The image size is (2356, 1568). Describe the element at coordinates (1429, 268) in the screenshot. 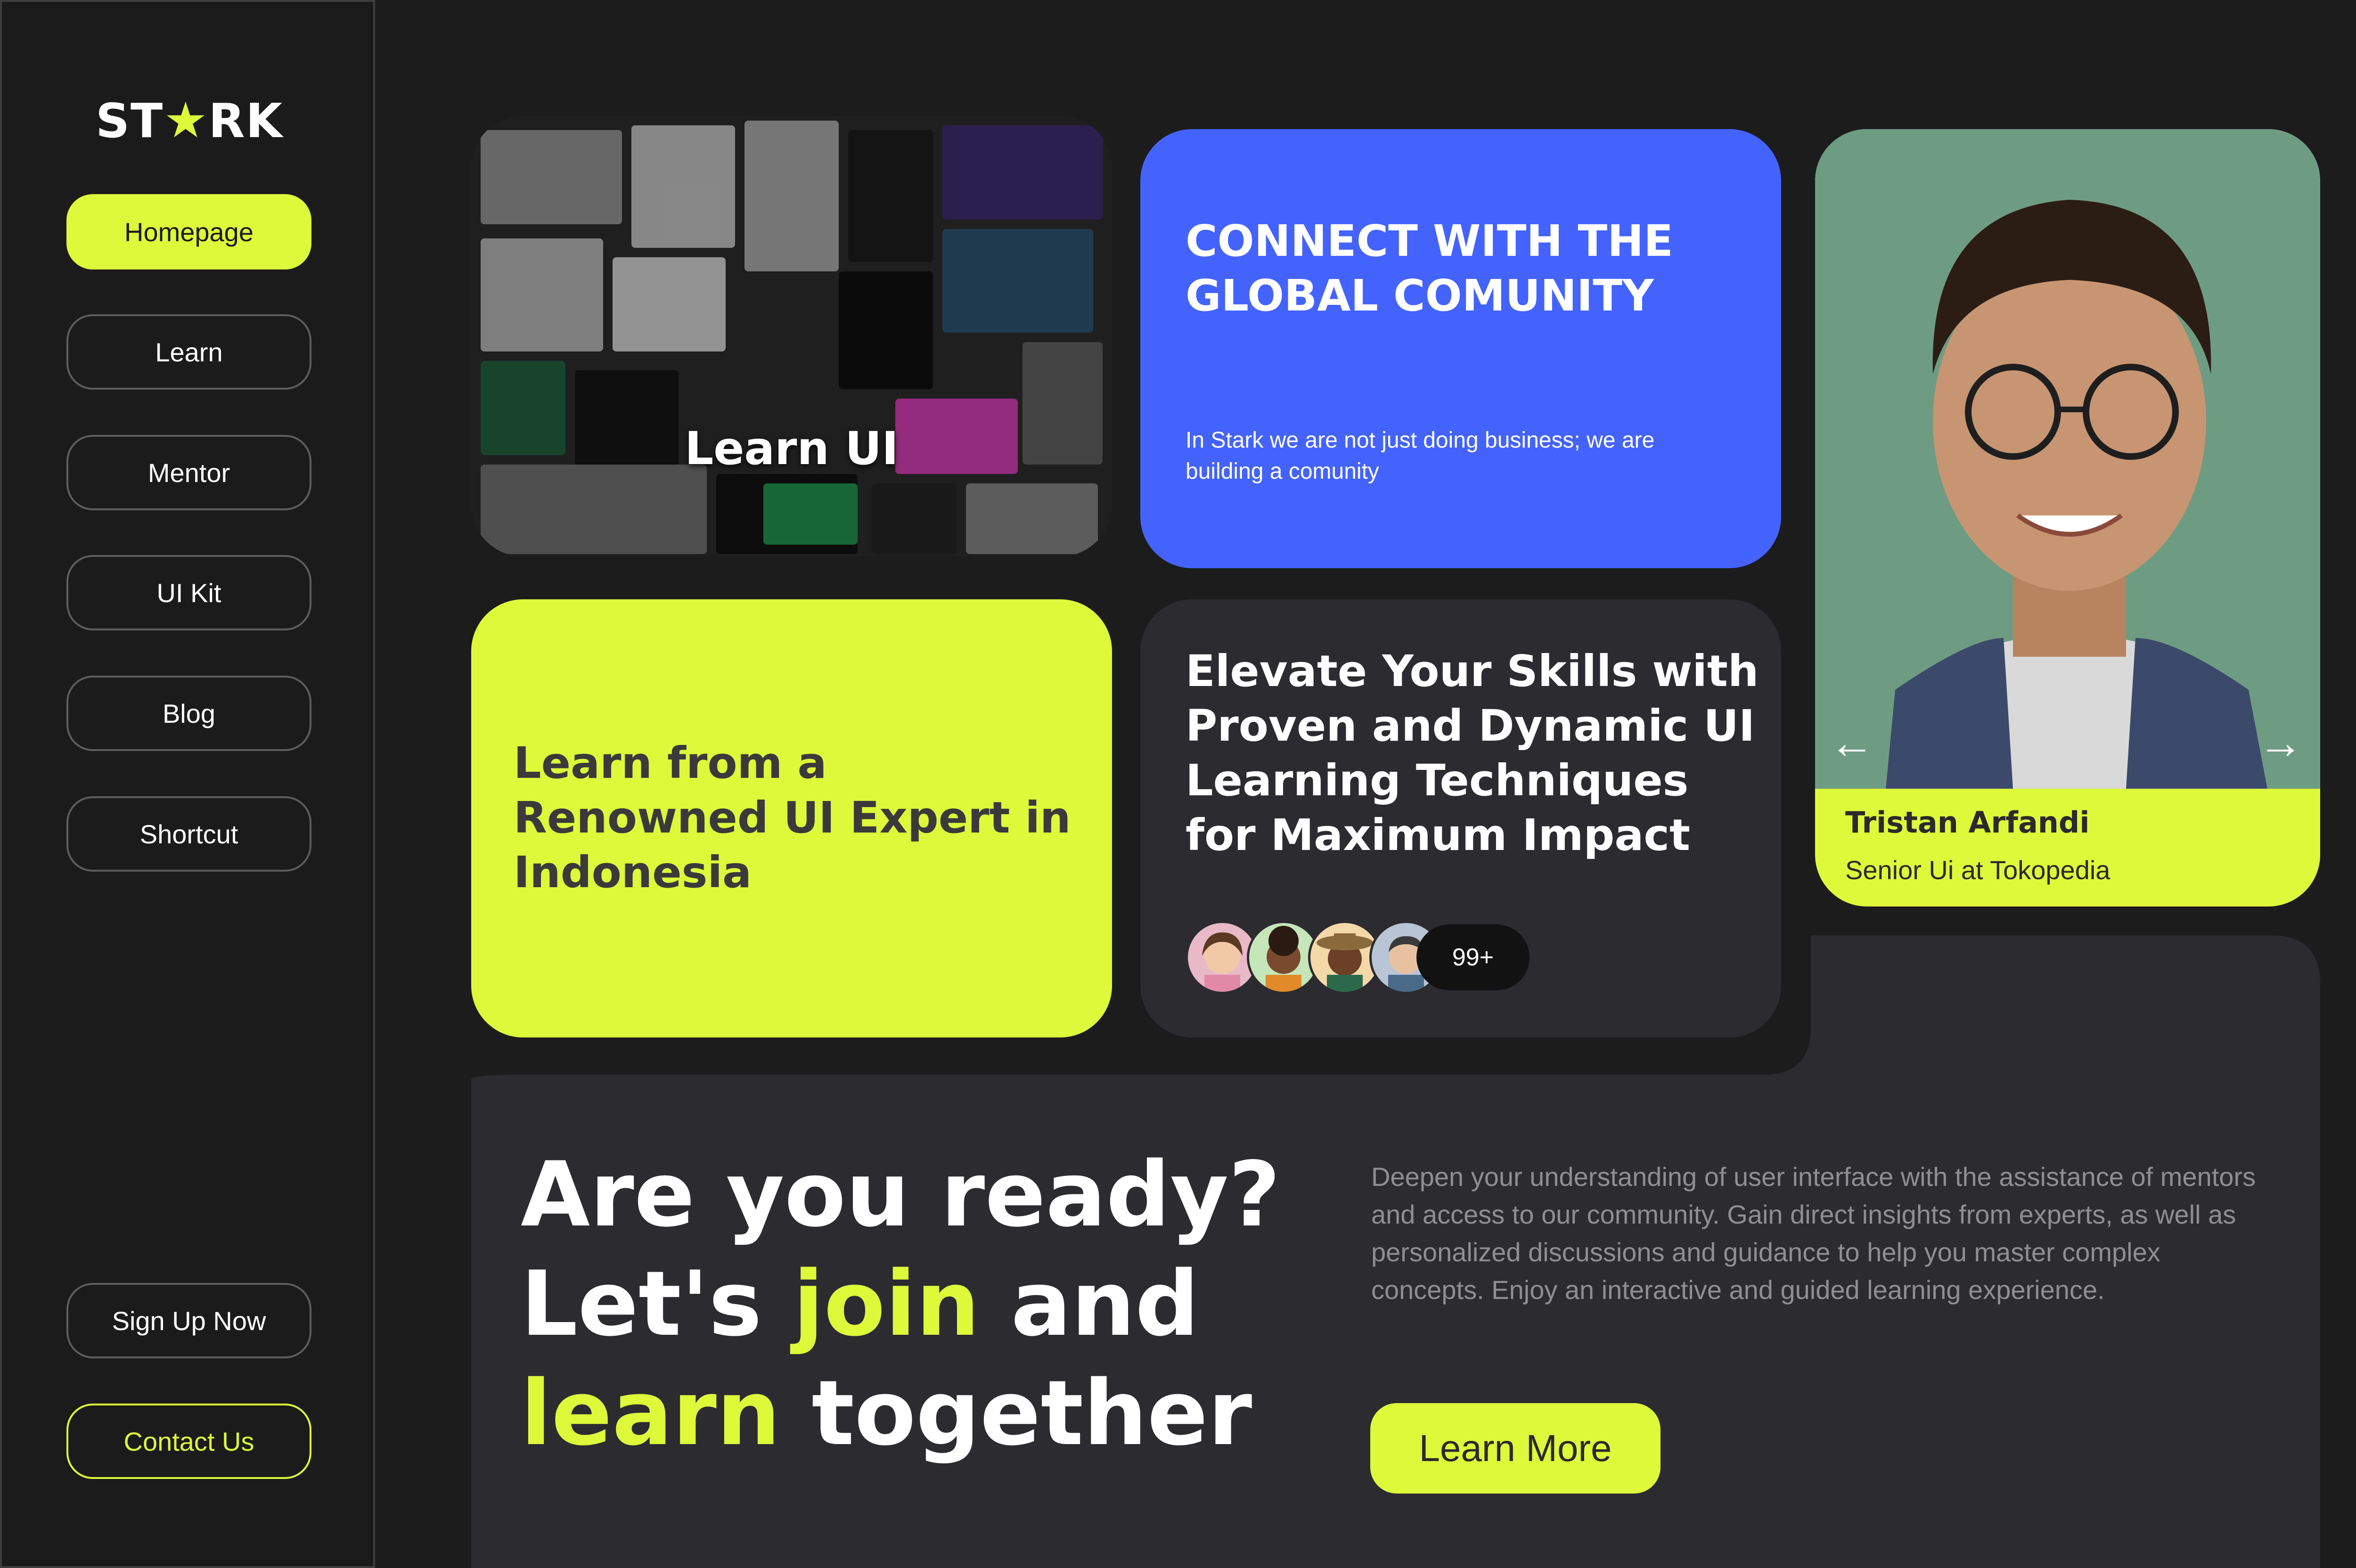

I see `connect-title: CONNECT WITH THE GLOBAL COMUNITY` at that location.